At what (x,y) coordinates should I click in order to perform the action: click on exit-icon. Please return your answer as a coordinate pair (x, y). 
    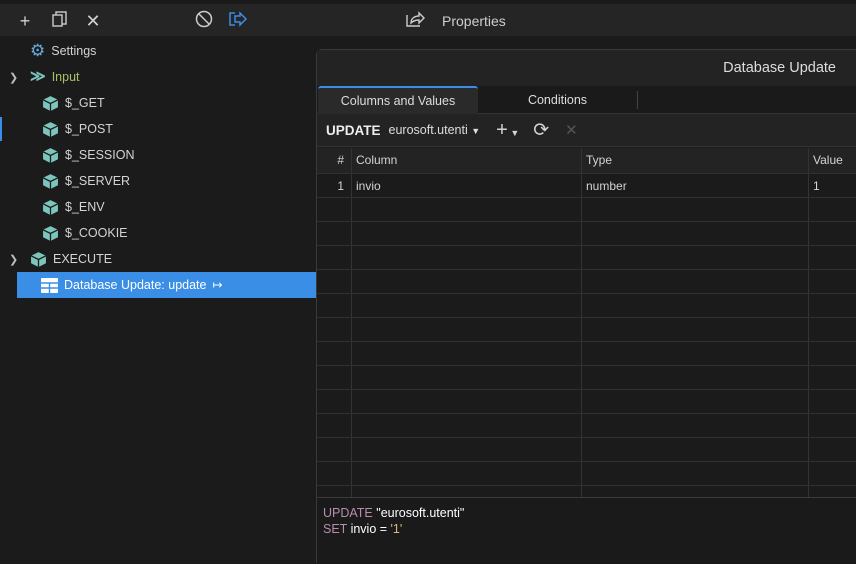
    Looking at the image, I should click on (238, 21).